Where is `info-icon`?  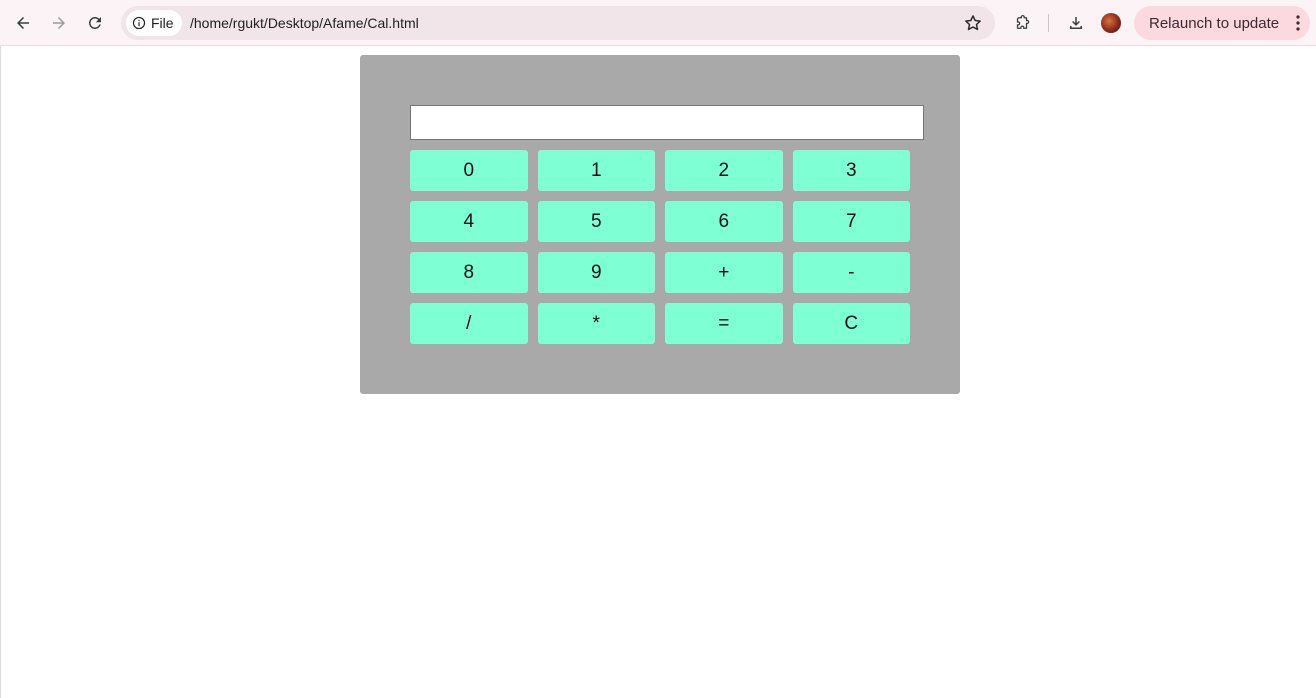
info-icon is located at coordinates (139, 23).